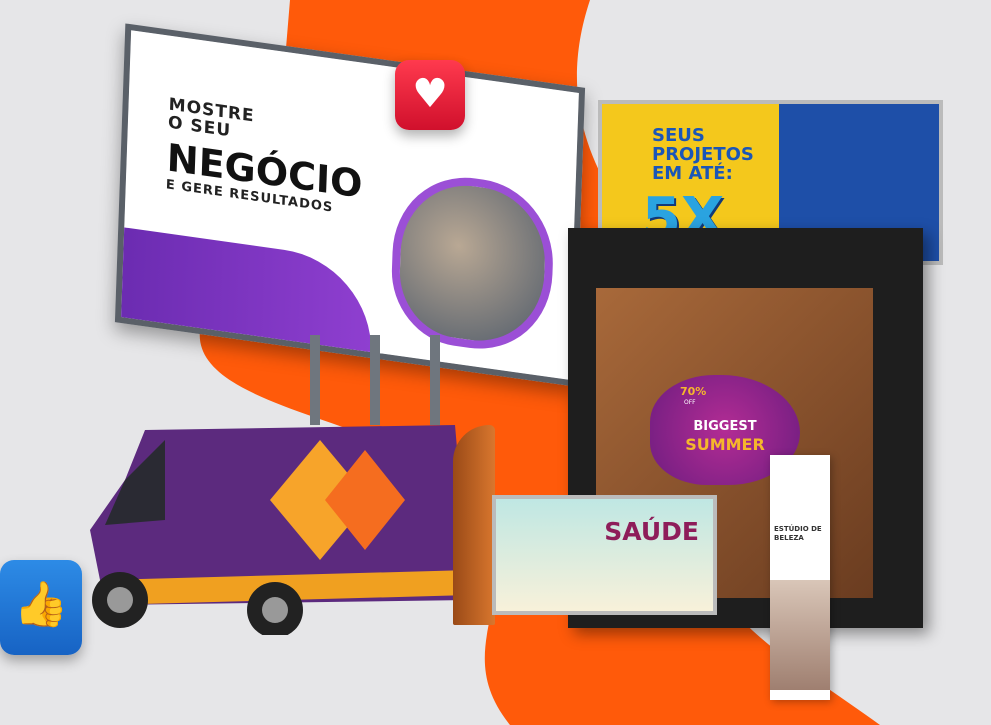 The image size is (991, 725). I want to click on heart-icon: ♥, so click(430, 95).